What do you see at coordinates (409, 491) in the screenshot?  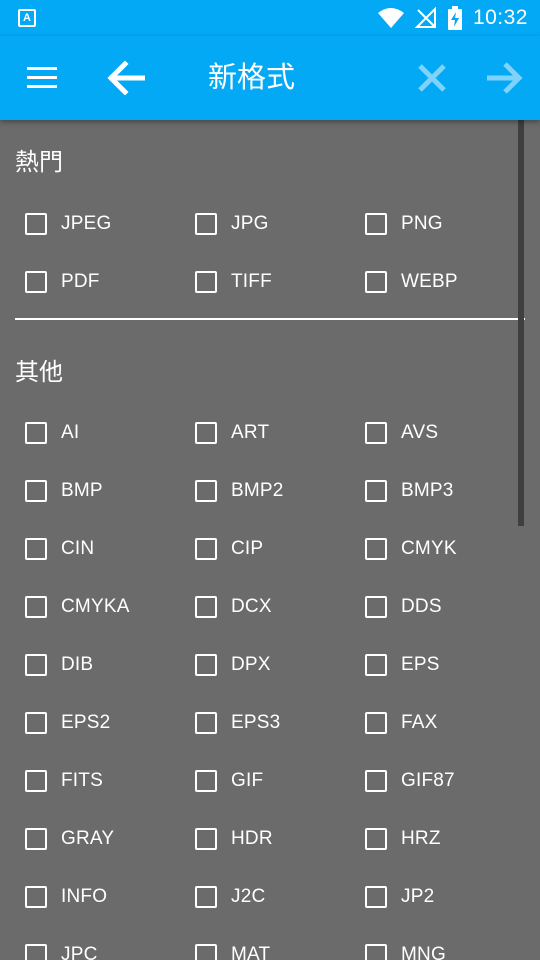 I see `format-option-bmp3: BMP3` at bounding box center [409, 491].